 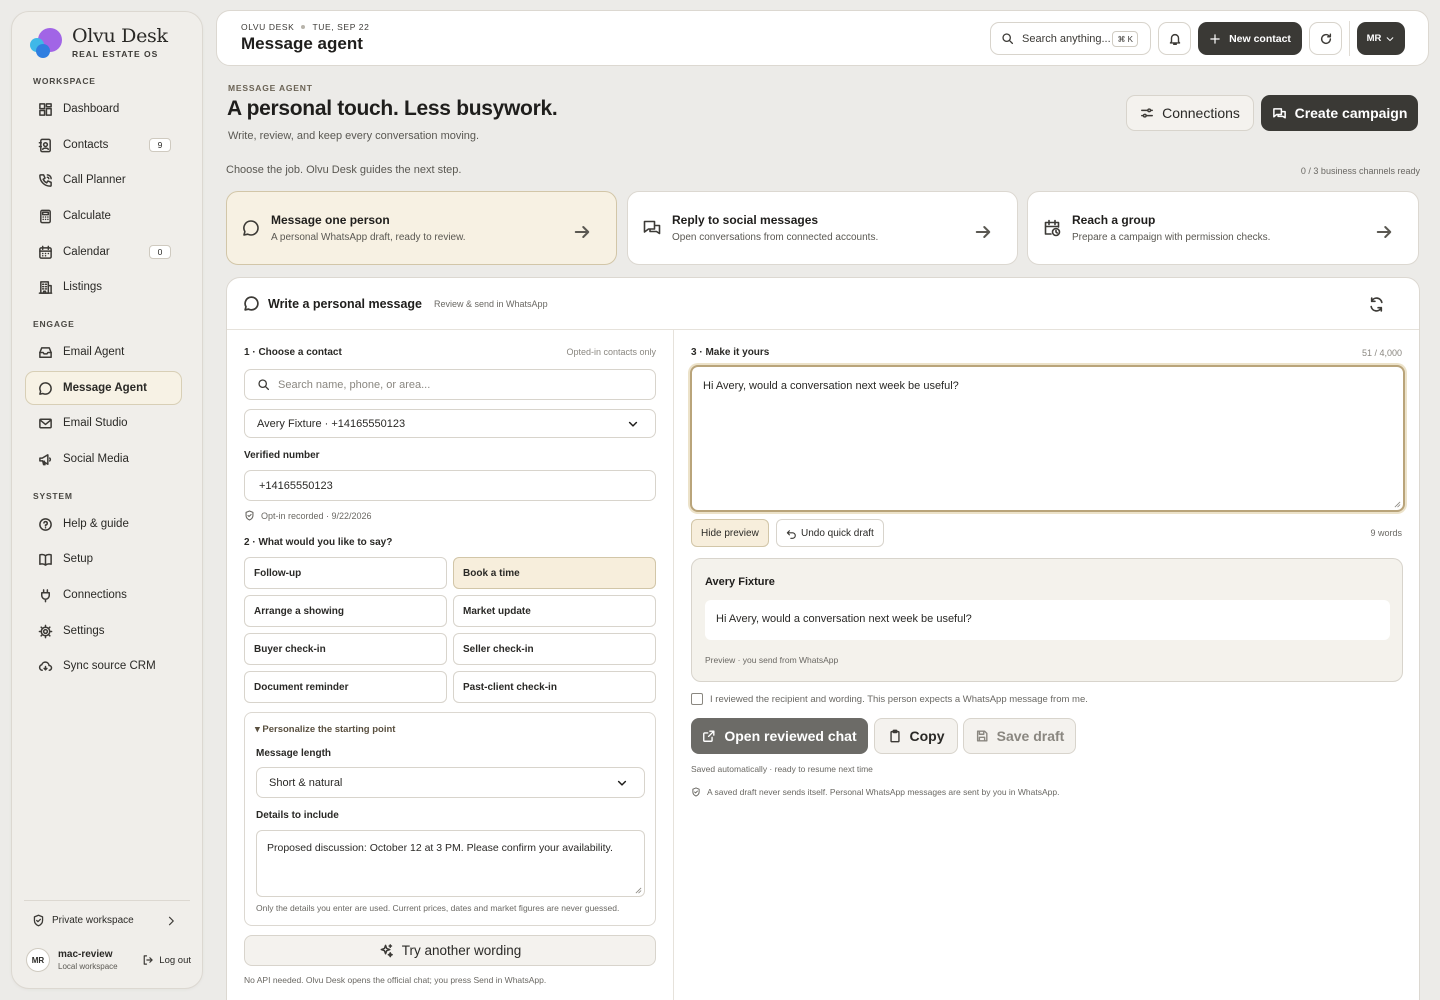 I want to click on sidebar-item-label: Email Agent, so click(x=94, y=352).